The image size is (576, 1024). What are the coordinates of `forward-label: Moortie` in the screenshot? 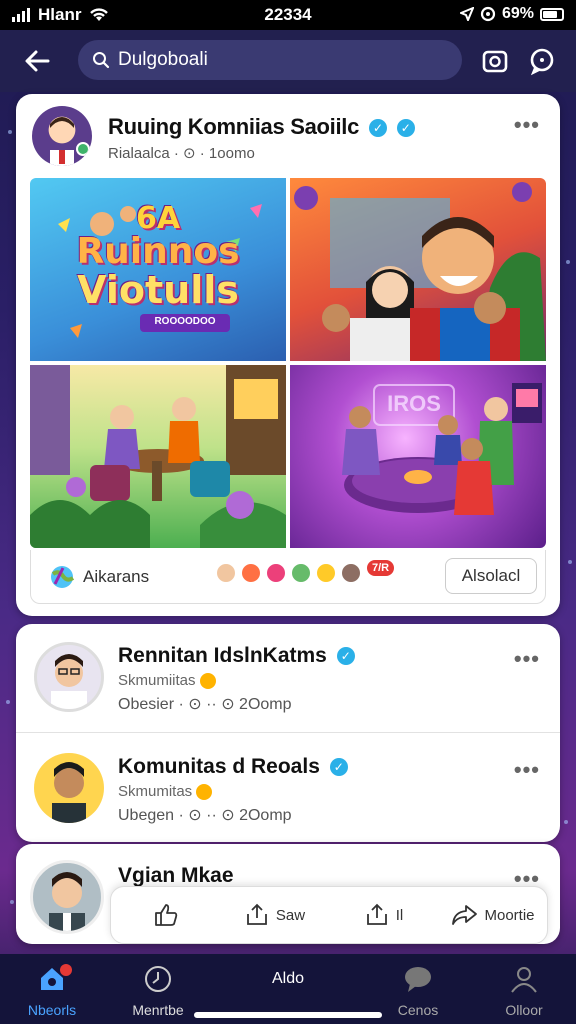 It's located at (509, 915).